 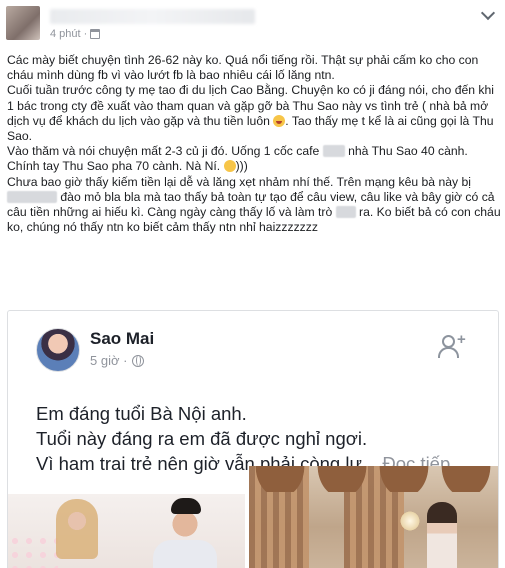 I want to click on shared-line: Tuổi này đáng ra em đã được nghỉ ngơi., so click(x=202, y=438).